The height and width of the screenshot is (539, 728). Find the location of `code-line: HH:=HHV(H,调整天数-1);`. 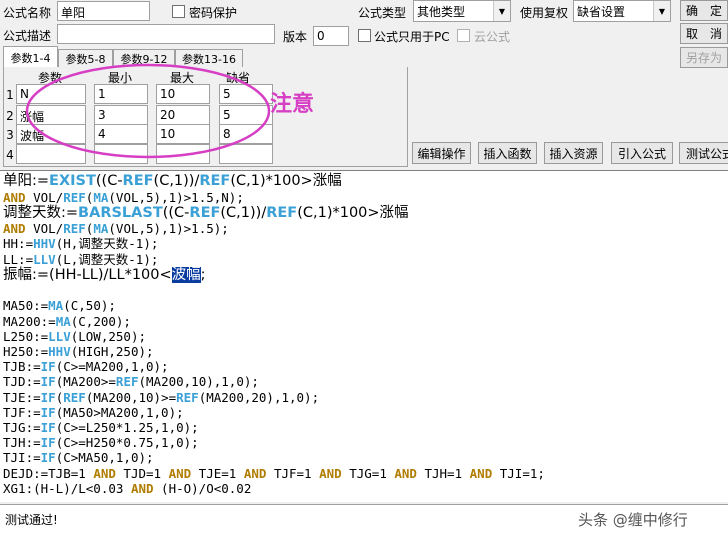

code-line: HH:=HHV(H,调整天数-1); is located at coordinates (81, 244).